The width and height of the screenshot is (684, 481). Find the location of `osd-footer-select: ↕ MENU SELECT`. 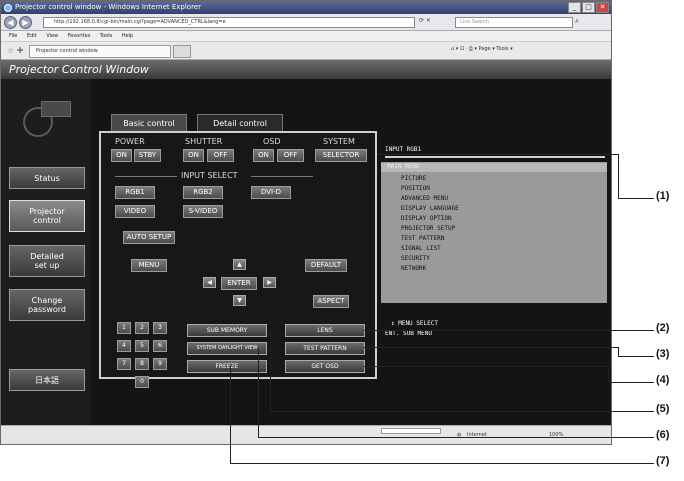

osd-footer-select: ↕ MENU SELECT is located at coordinates (414, 323).